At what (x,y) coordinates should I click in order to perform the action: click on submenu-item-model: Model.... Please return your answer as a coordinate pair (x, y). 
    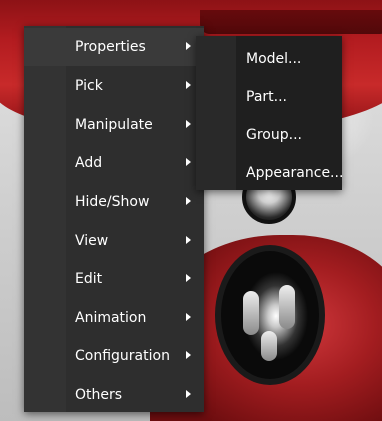
    Looking at the image, I should click on (269, 59).